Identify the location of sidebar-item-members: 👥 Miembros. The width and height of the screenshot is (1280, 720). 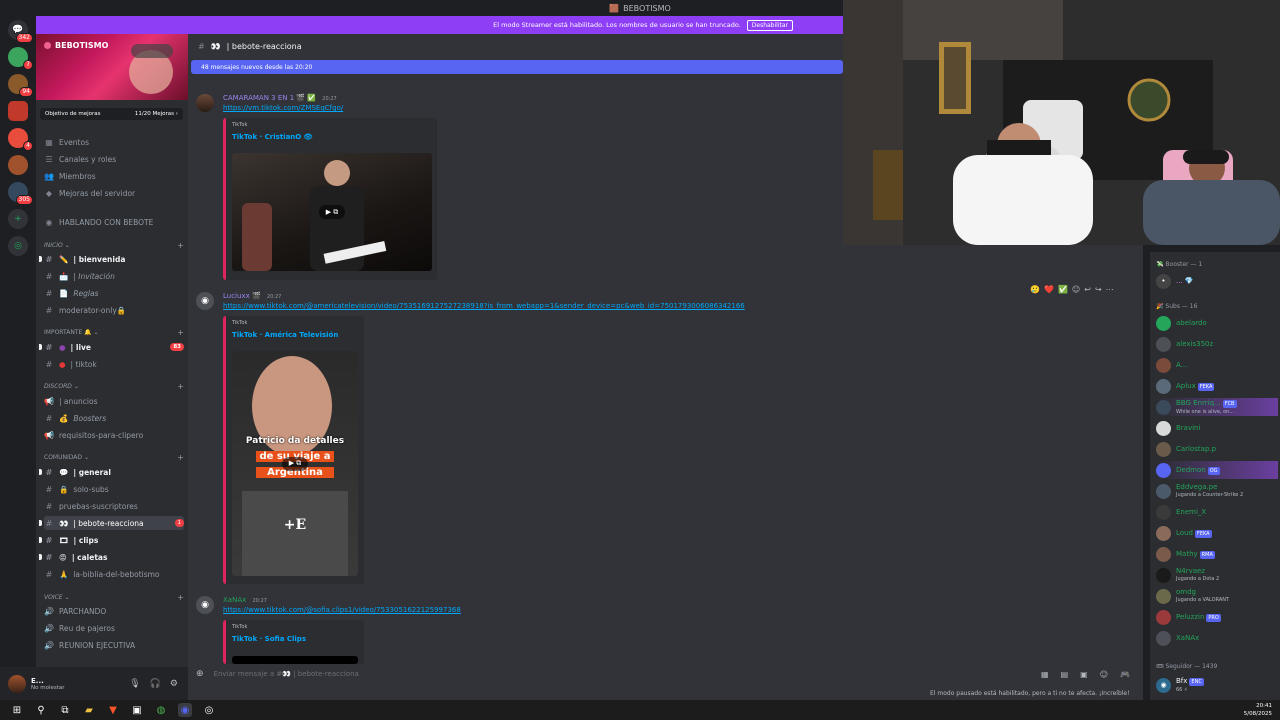
(114, 176).